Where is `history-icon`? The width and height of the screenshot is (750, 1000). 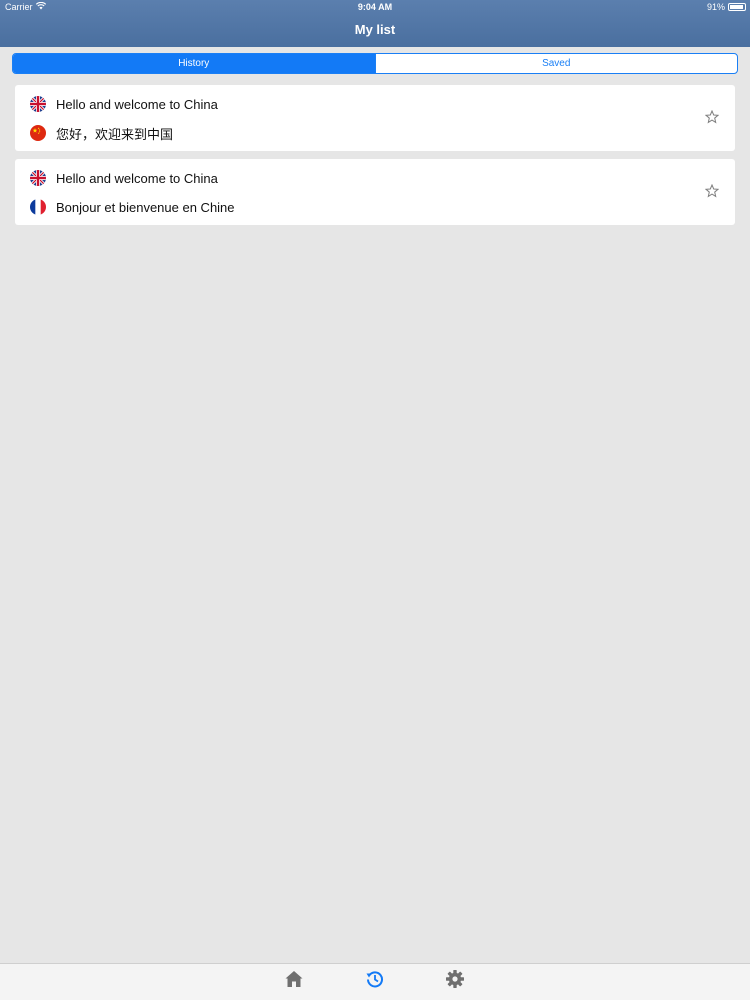 history-icon is located at coordinates (375, 979).